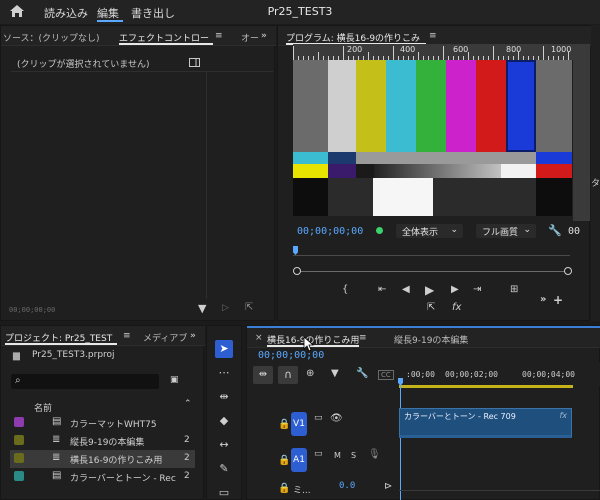 This screenshot has width=600, height=500. What do you see at coordinates (56, 457) in the screenshot?
I see `sequence-icon: ≣` at bounding box center [56, 457].